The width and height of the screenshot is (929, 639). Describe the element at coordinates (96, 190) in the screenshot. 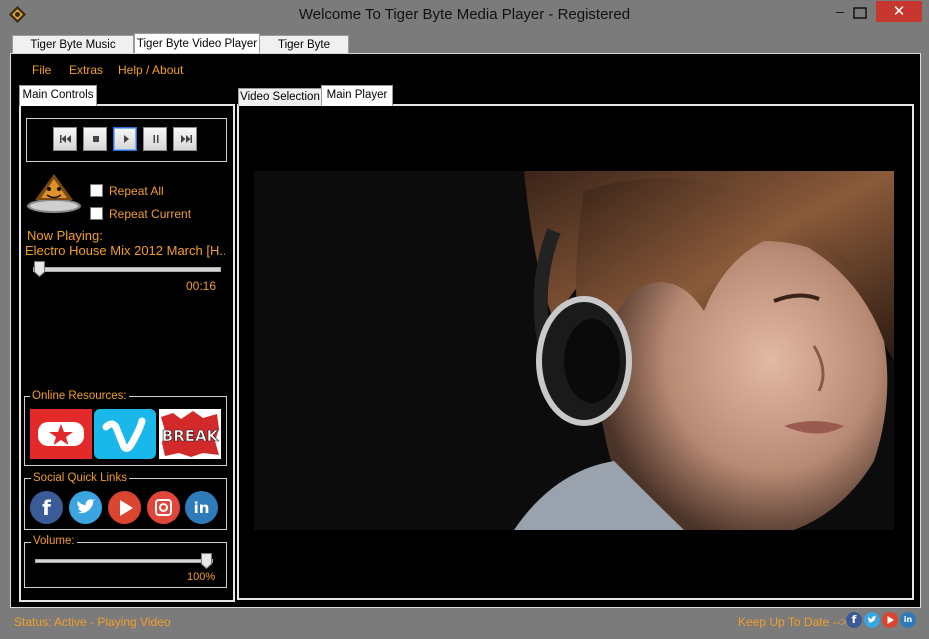

I see `repeat-all-checkbox` at that location.